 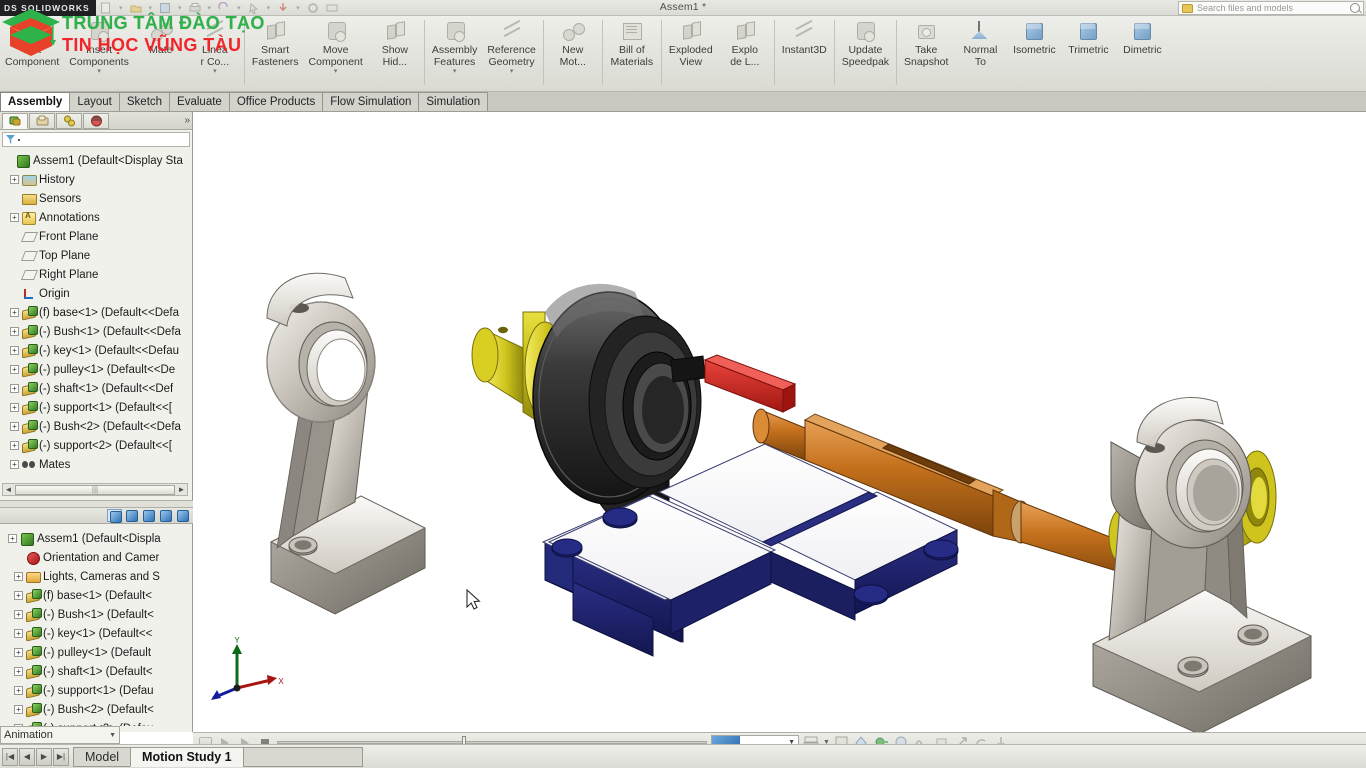 What do you see at coordinates (99, 671) in the screenshot?
I see `tree-item: + (-) shaft<1> (Default<` at bounding box center [99, 671].